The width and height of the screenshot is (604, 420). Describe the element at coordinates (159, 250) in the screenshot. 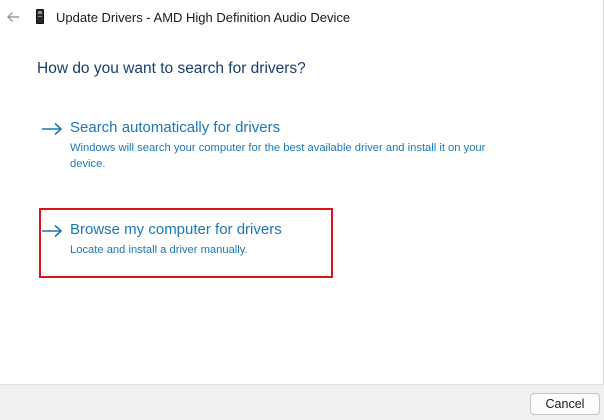

I see `browse-computer-description: Locate and install a driver manually.` at that location.